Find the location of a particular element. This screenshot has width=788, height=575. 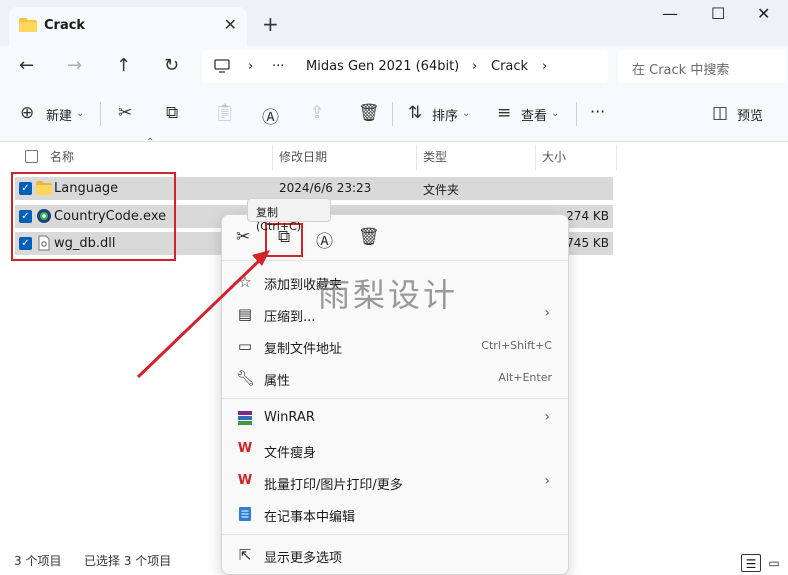

details-view-icon: ☰ is located at coordinates (751, 563).